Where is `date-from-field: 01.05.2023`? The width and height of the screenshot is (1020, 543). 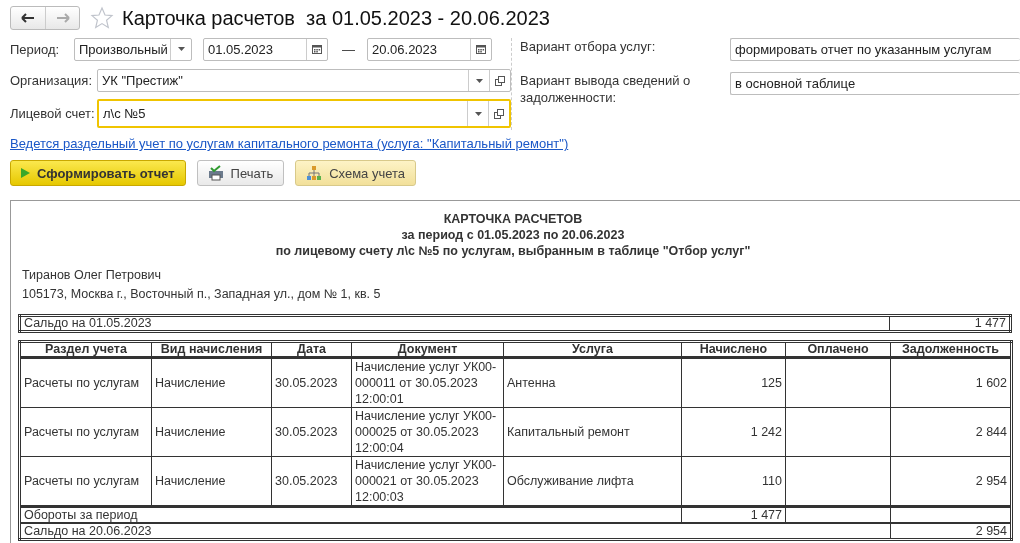 date-from-field: 01.05.2023 is located at coordinates (265, 49).